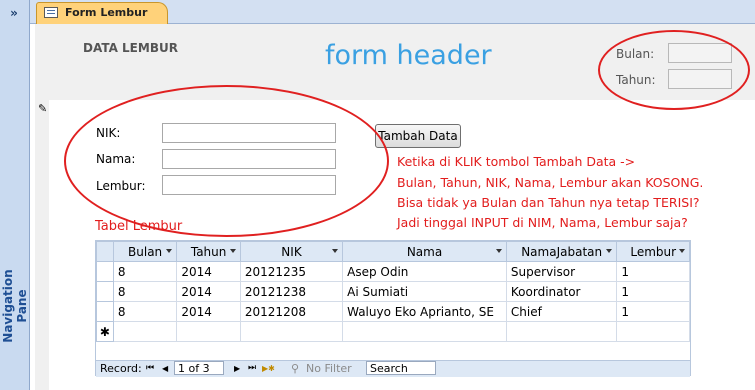 This screenshot has height=390, width=755. Describe the element at coordinates (268, 368) in the screenshot. I see `new-record-button: ▶✱` at that location.